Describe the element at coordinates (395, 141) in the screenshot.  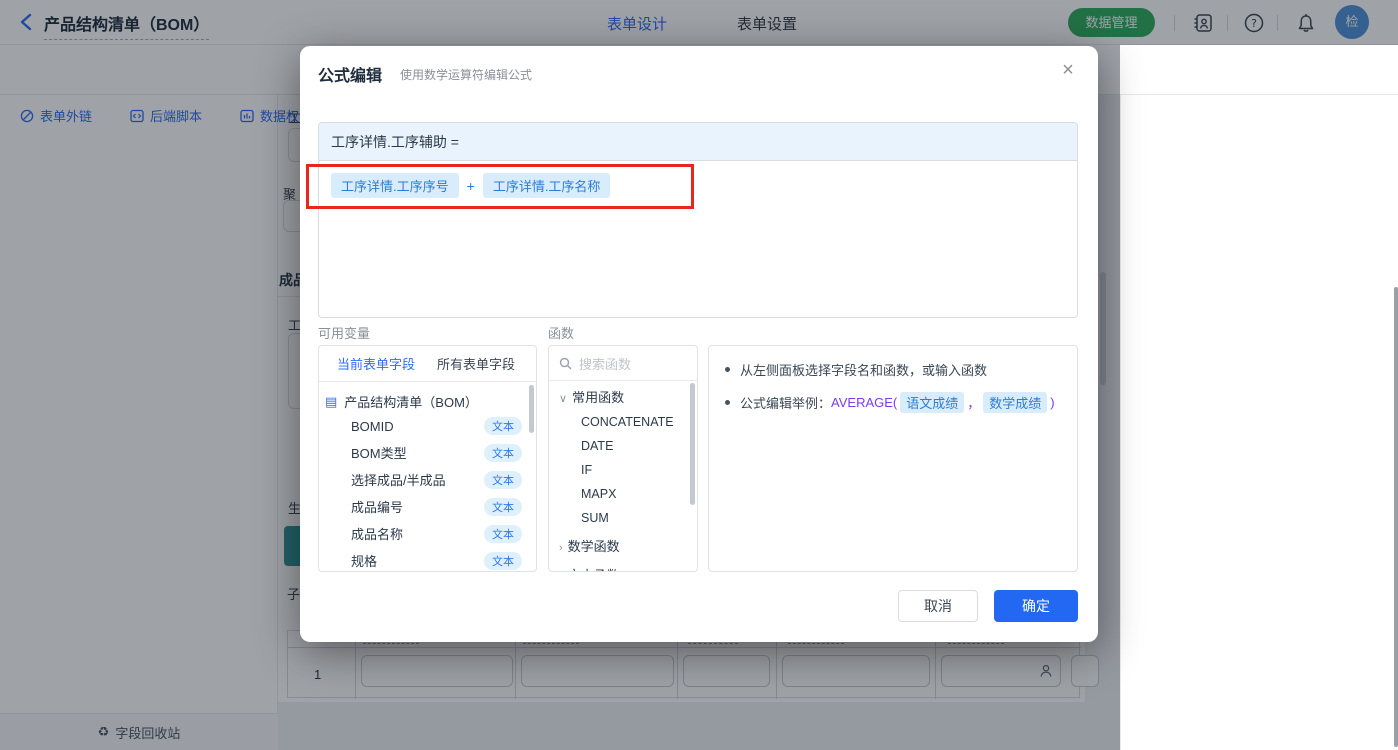
I see `formula-target-label: 工序详情.工序辅助 =` at that location.